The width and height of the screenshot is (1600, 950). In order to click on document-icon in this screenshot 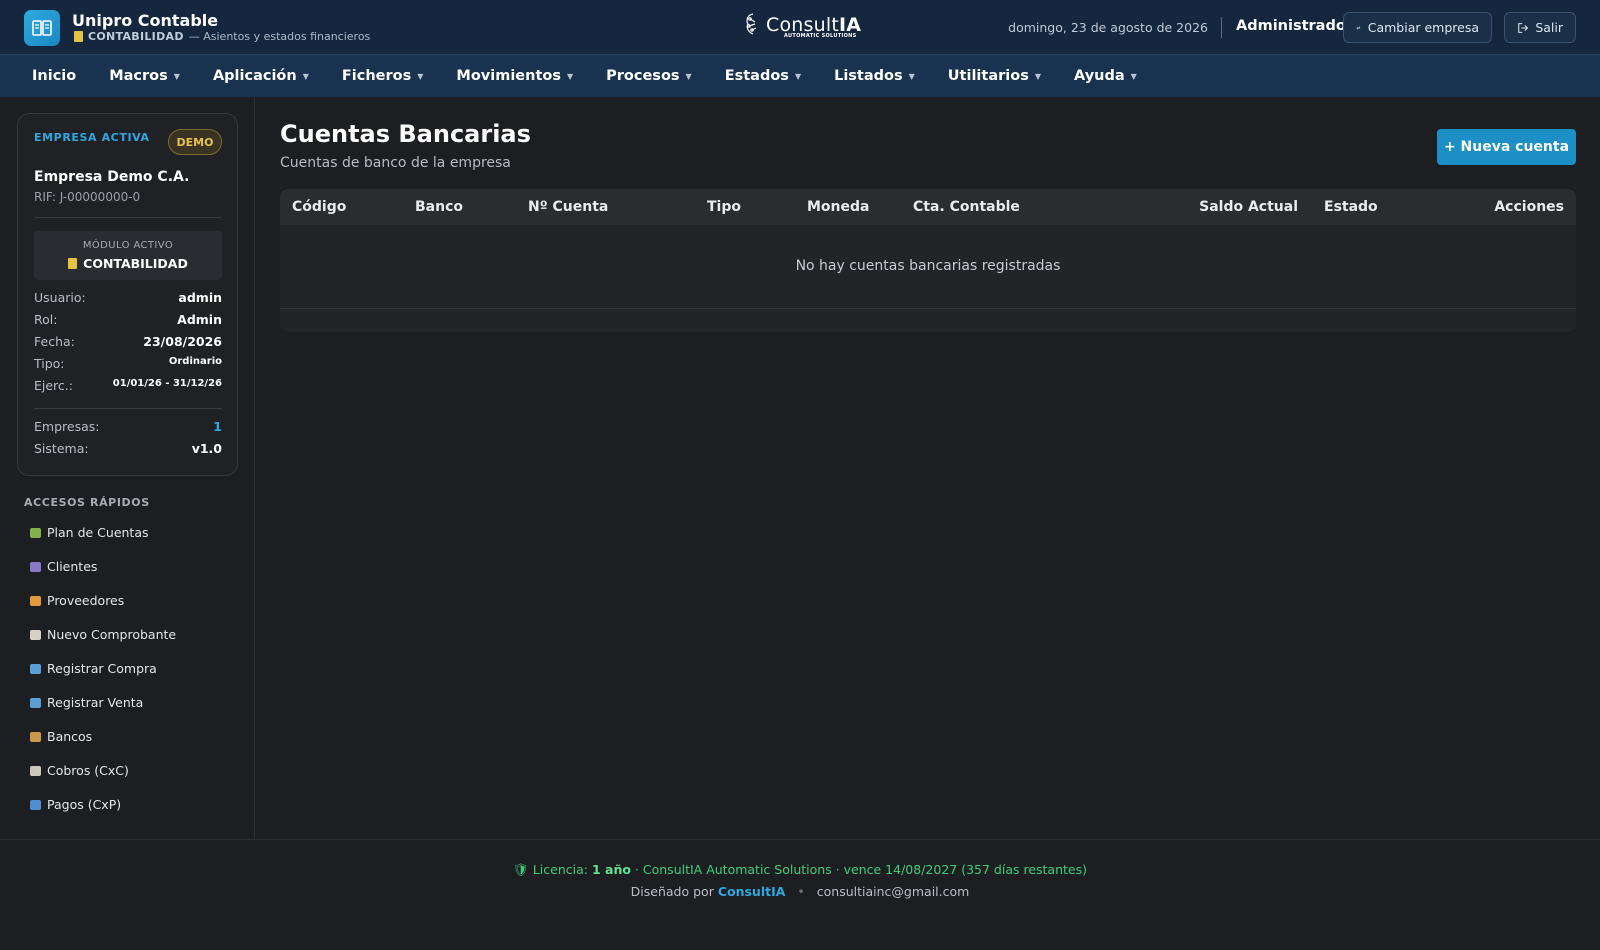, I will do `click(35, 634)`.